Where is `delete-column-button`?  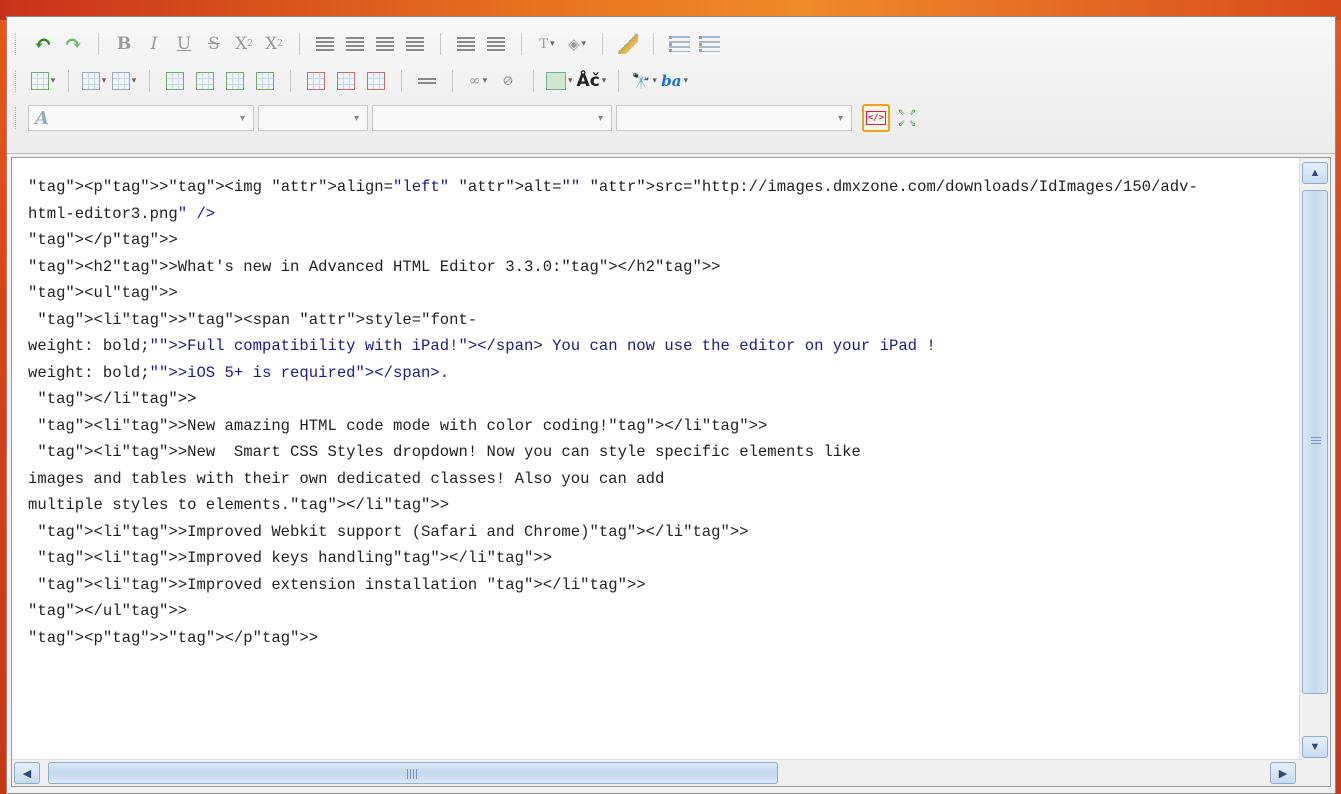 delete-column-button is located at coordinates (346, 81).